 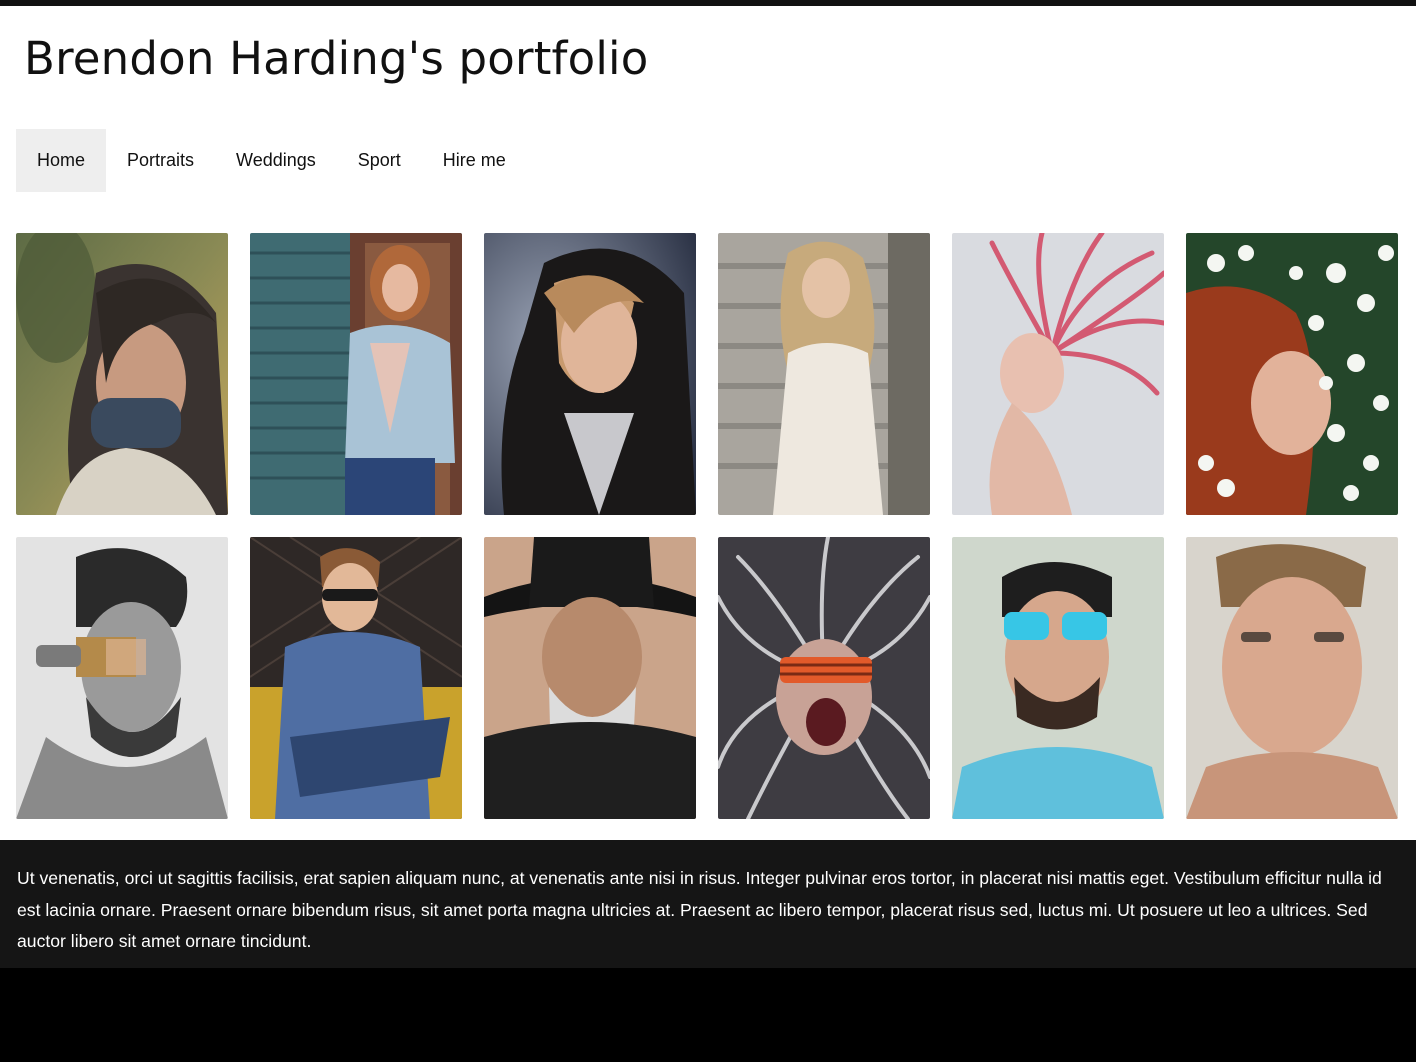 I want to click on nav-item-portraits: Portraits, so click(x=160, y=160).